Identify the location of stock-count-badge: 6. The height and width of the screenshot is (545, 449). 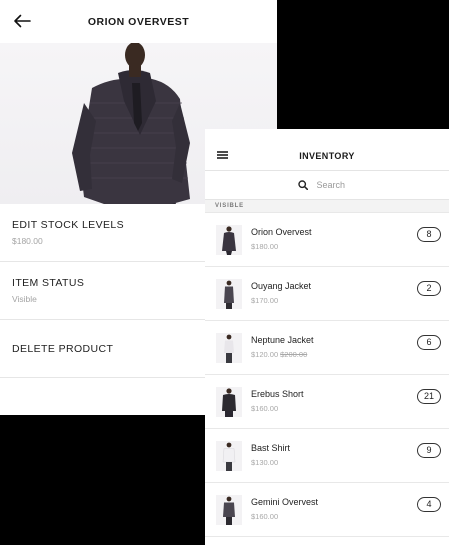
(429, 342).